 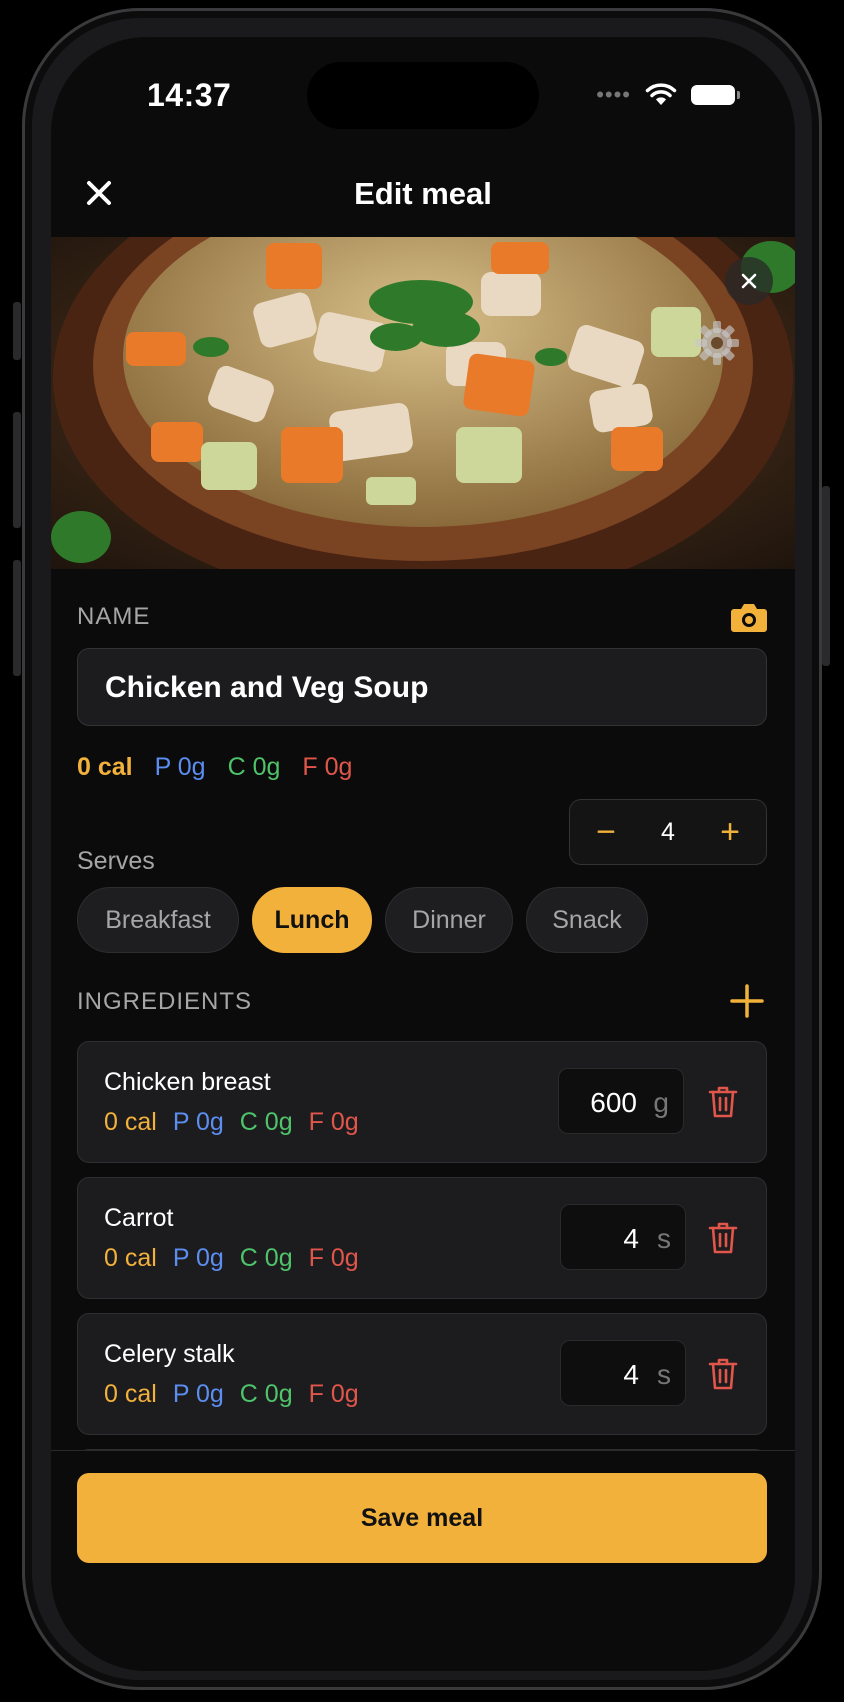 What do you see at coordinates (114, 616) in the screenshot?
I see `name-label: NAME` at bounding box center [114, 616].